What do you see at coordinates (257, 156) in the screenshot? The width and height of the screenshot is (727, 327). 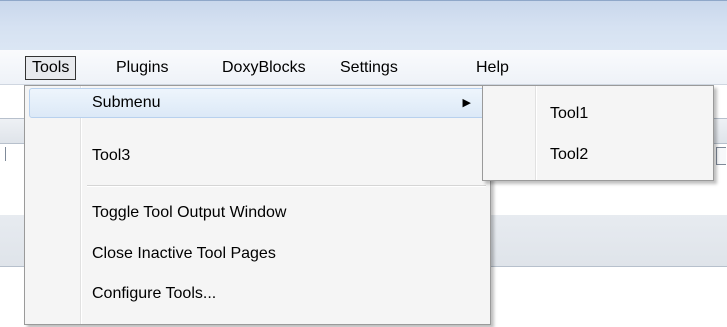 I see `menu-item-tool3: Tool3` at bounding box center [257, 156].